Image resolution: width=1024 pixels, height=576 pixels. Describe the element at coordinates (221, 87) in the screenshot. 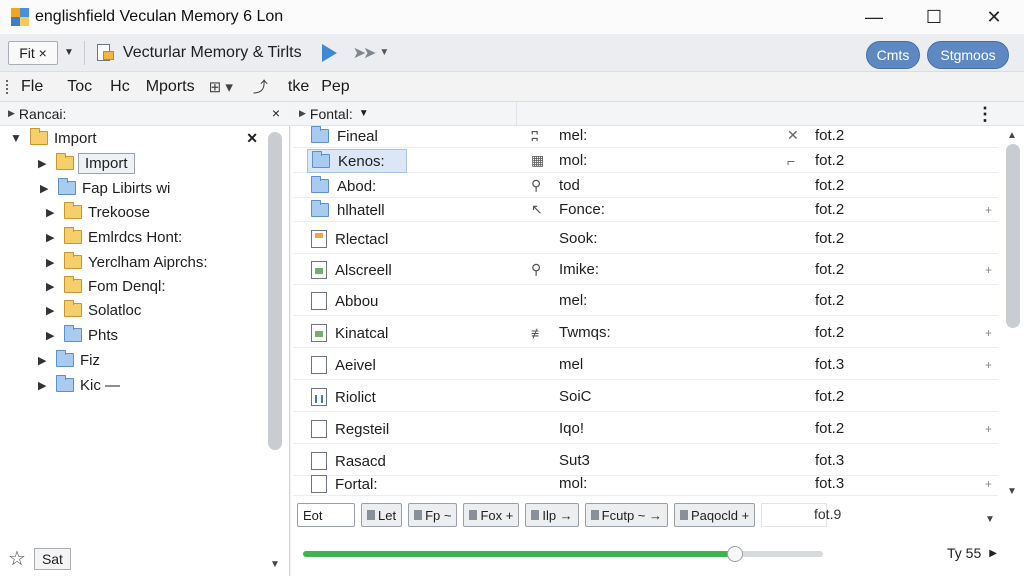

I see `layout-icon: ⊞ ▾` at that location.